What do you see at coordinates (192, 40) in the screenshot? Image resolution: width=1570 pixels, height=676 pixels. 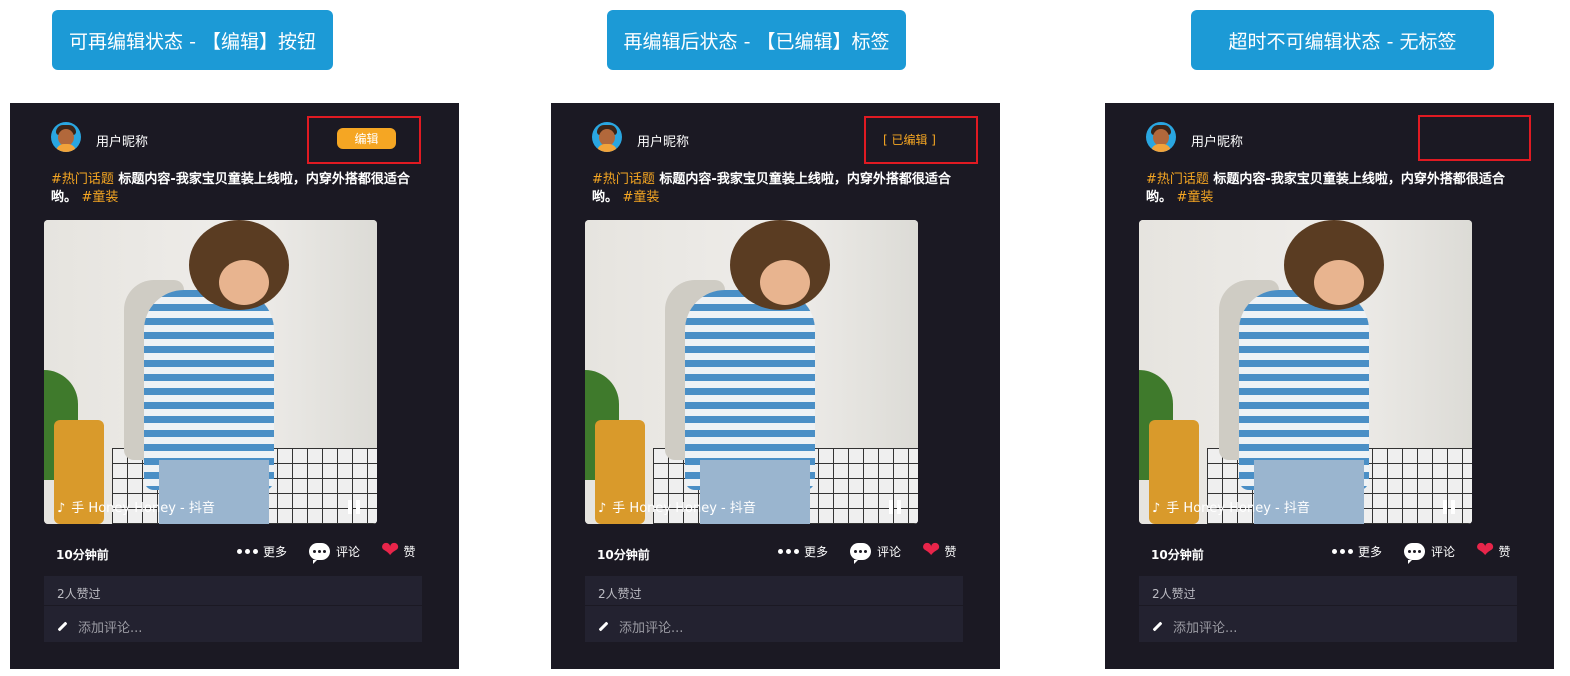 I see `state-header-editable: 可再编辑状态 - 【编辑】按钮` at bounding box center [192, 40].